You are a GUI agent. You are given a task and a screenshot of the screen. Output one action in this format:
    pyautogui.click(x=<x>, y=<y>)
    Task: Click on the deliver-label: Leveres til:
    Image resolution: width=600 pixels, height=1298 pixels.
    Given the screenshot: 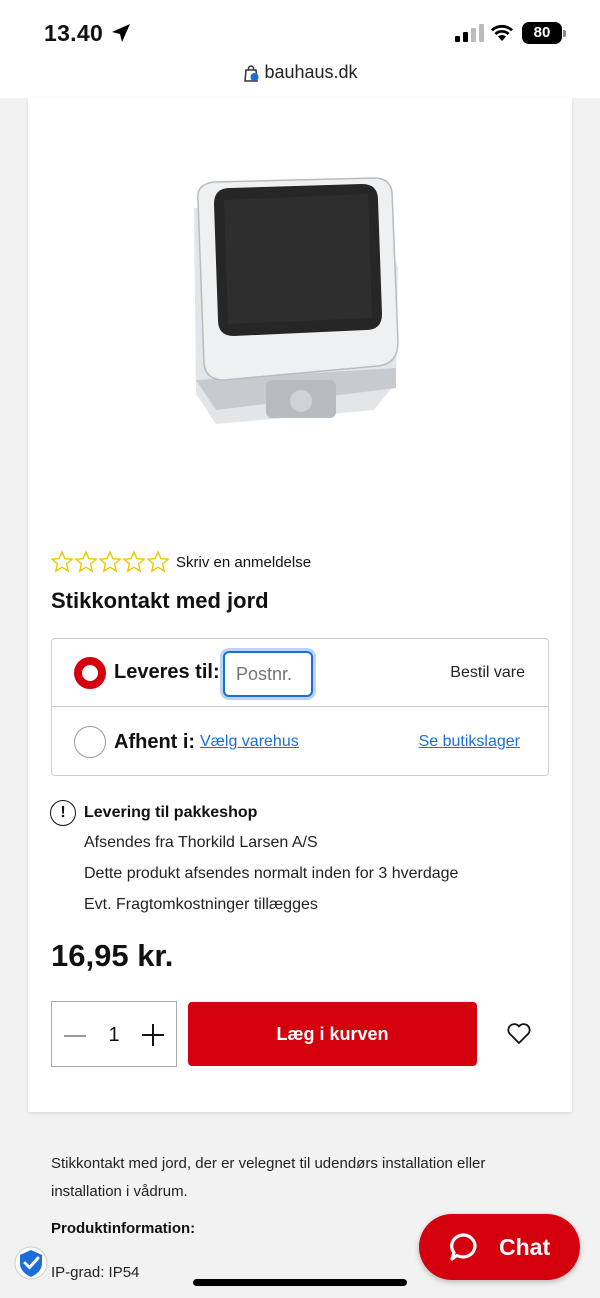 What is the action you would take?
    pyautogui.click(x=167, y=672)
    